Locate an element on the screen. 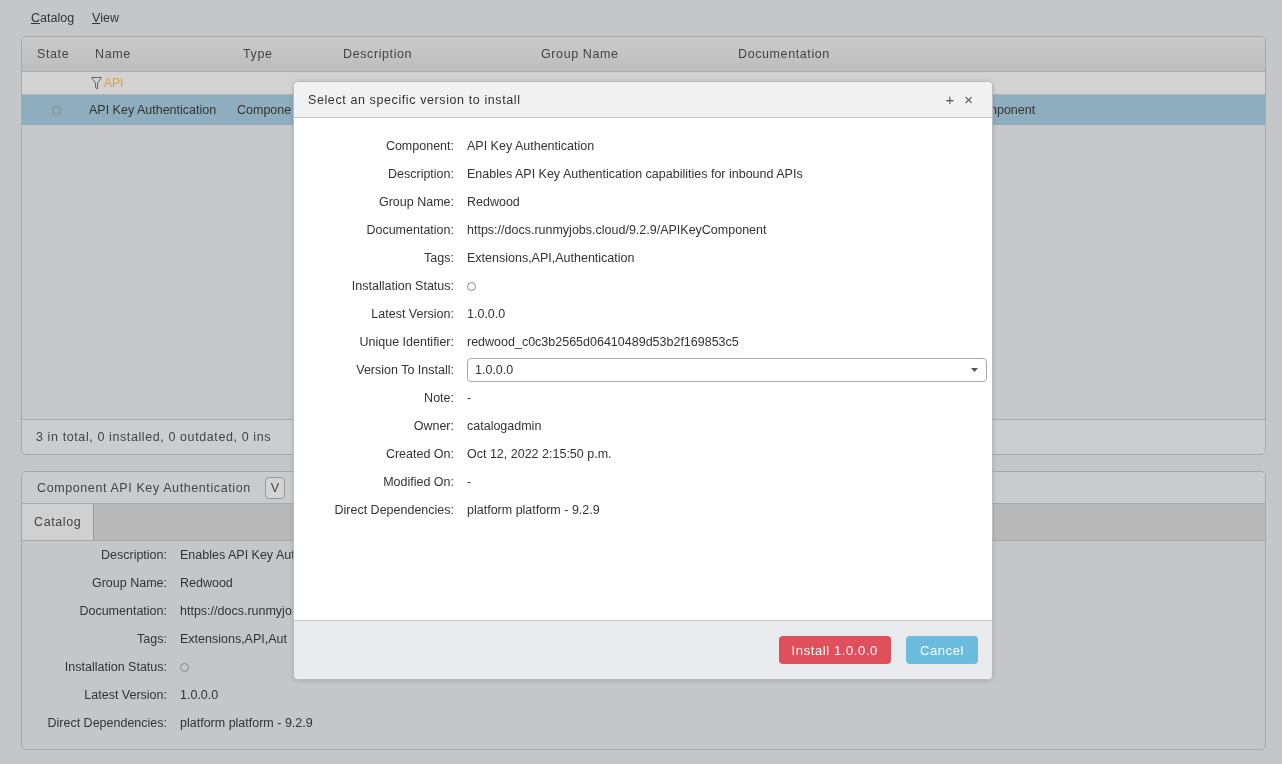 Image resolution: width=1282 pixels, height=764 pixels. menu-item: Catalog is located at coordinates (53, 18).